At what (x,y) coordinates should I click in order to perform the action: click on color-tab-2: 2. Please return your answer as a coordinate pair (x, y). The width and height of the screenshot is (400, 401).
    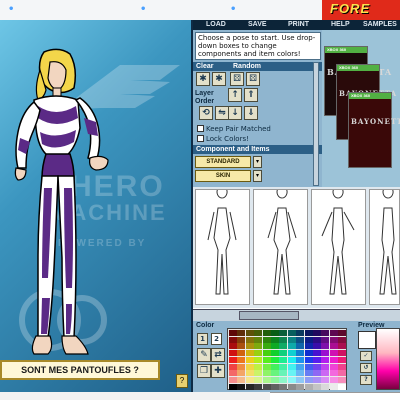
    Looking at the image, I should click on (216, 339).